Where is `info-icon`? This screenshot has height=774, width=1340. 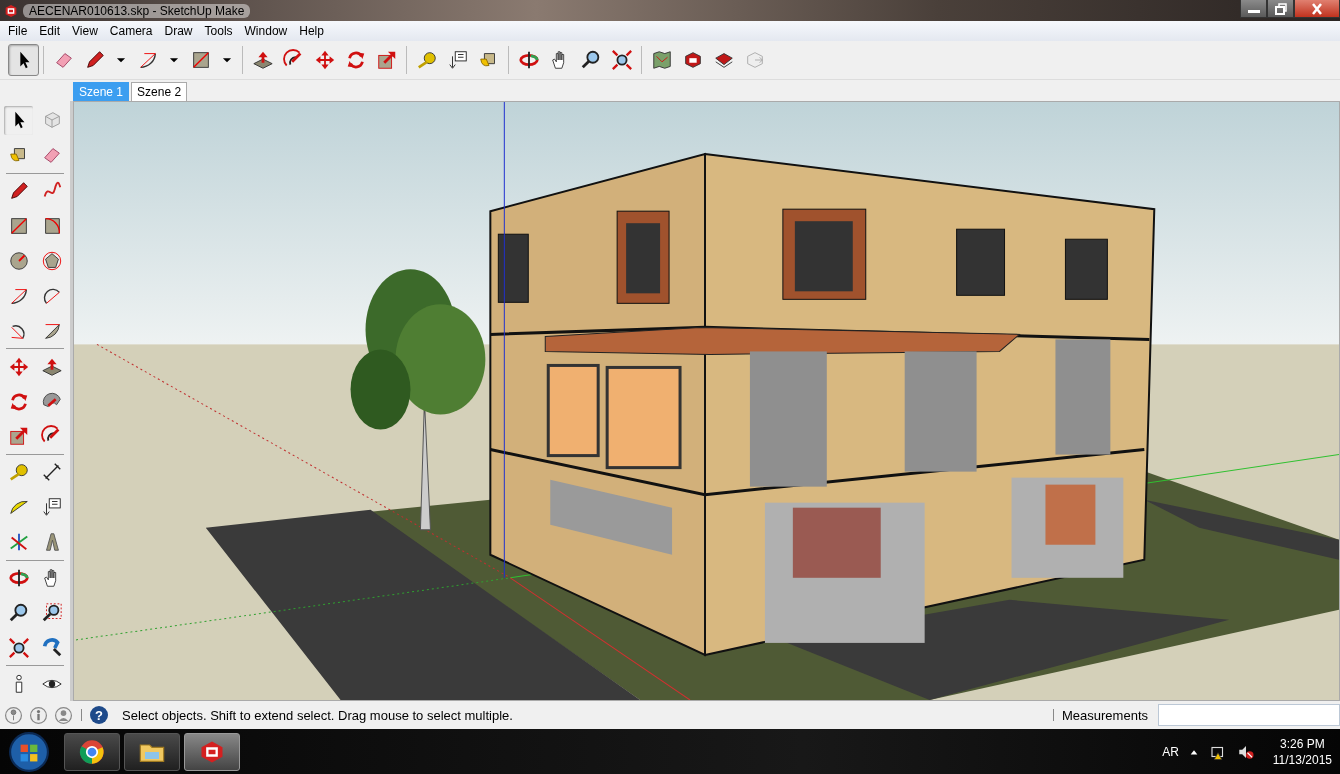
info-icon is located at coordinates (38, 715).